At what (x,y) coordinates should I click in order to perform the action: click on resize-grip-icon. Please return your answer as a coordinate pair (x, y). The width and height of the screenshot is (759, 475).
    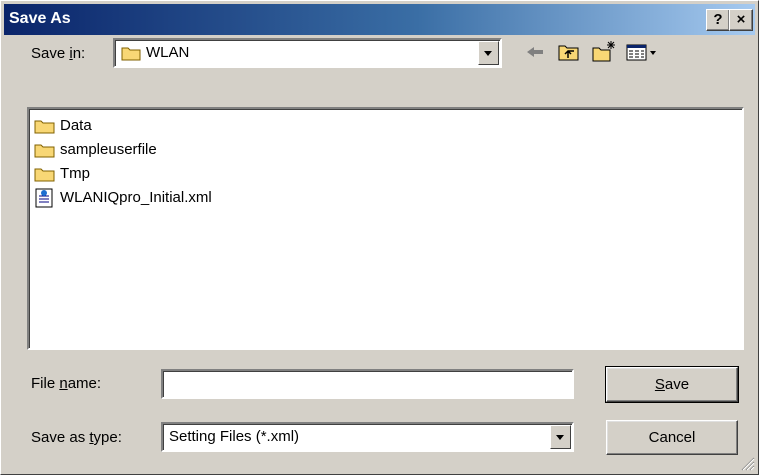
    Looking at the image, I should click on (748, 464).